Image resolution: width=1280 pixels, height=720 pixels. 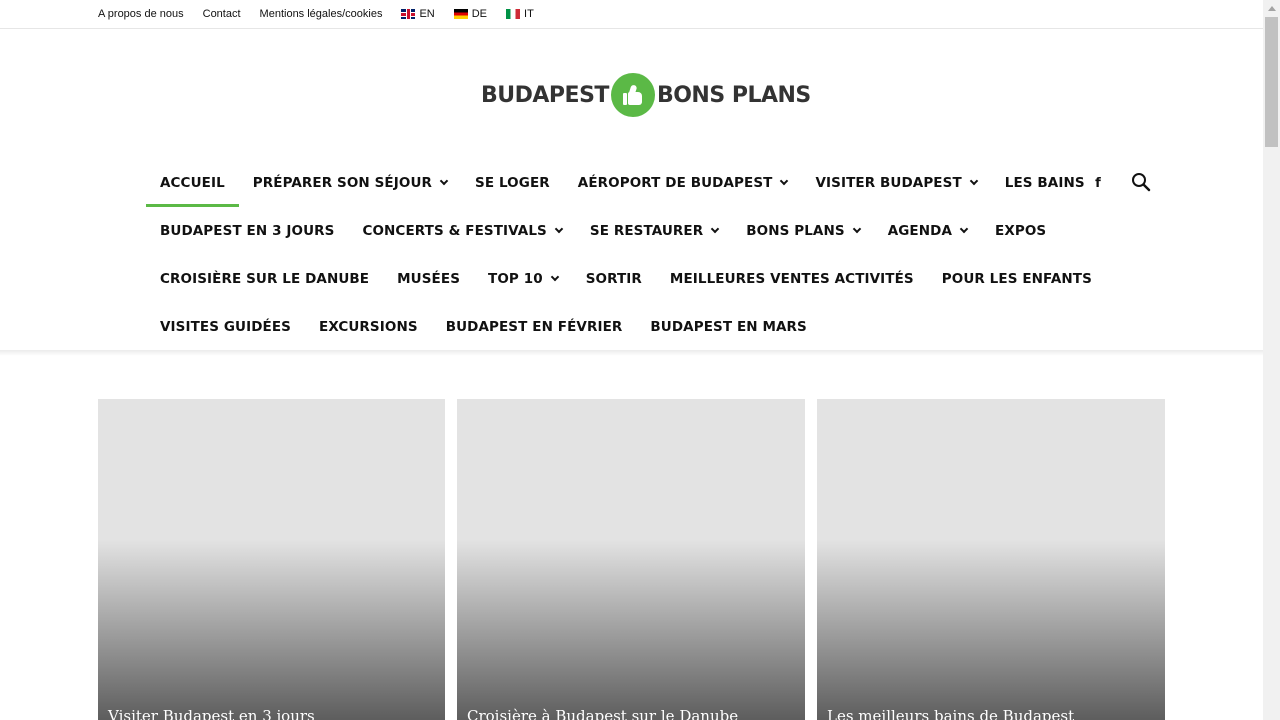 What do you see at coordinates (545, 95) in the screenshot?
I see `logo-text-left: BUDAPEST` at bounding box center [545, 95].